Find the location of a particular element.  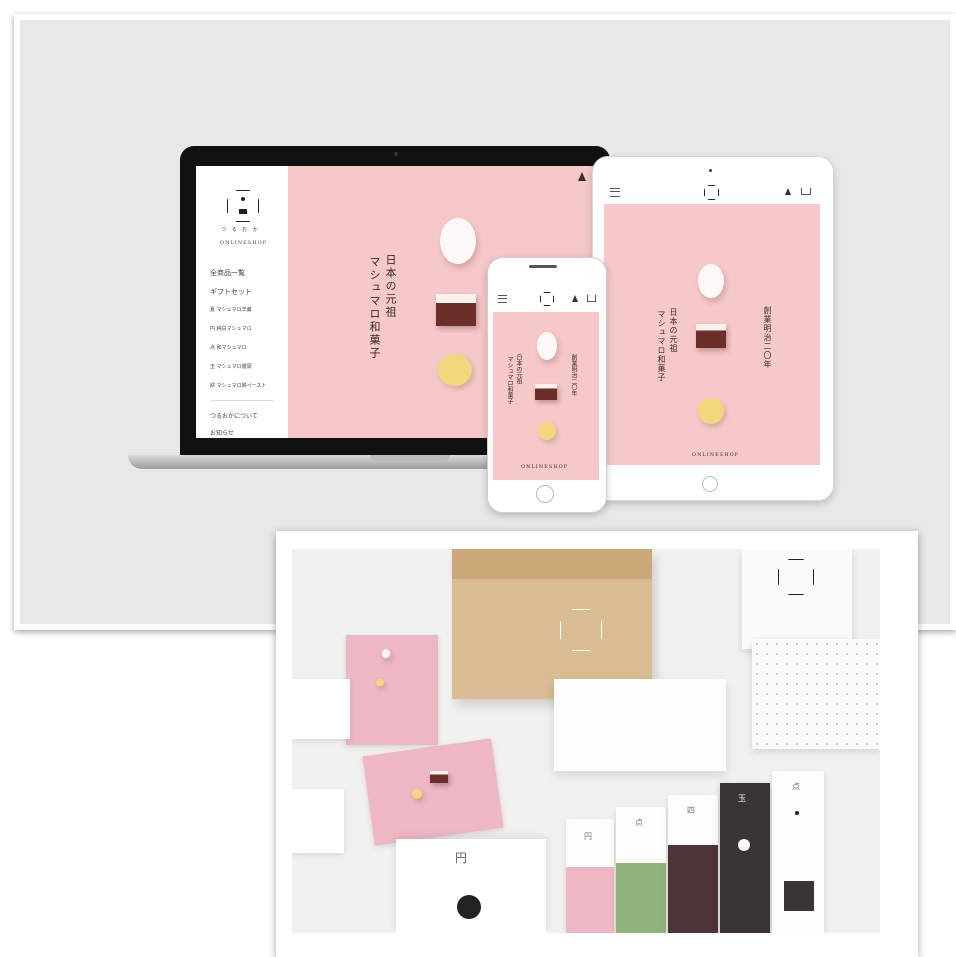

nav-item-1: 夏 マシュマロ羊羹 is located at coordinates (231, 309).